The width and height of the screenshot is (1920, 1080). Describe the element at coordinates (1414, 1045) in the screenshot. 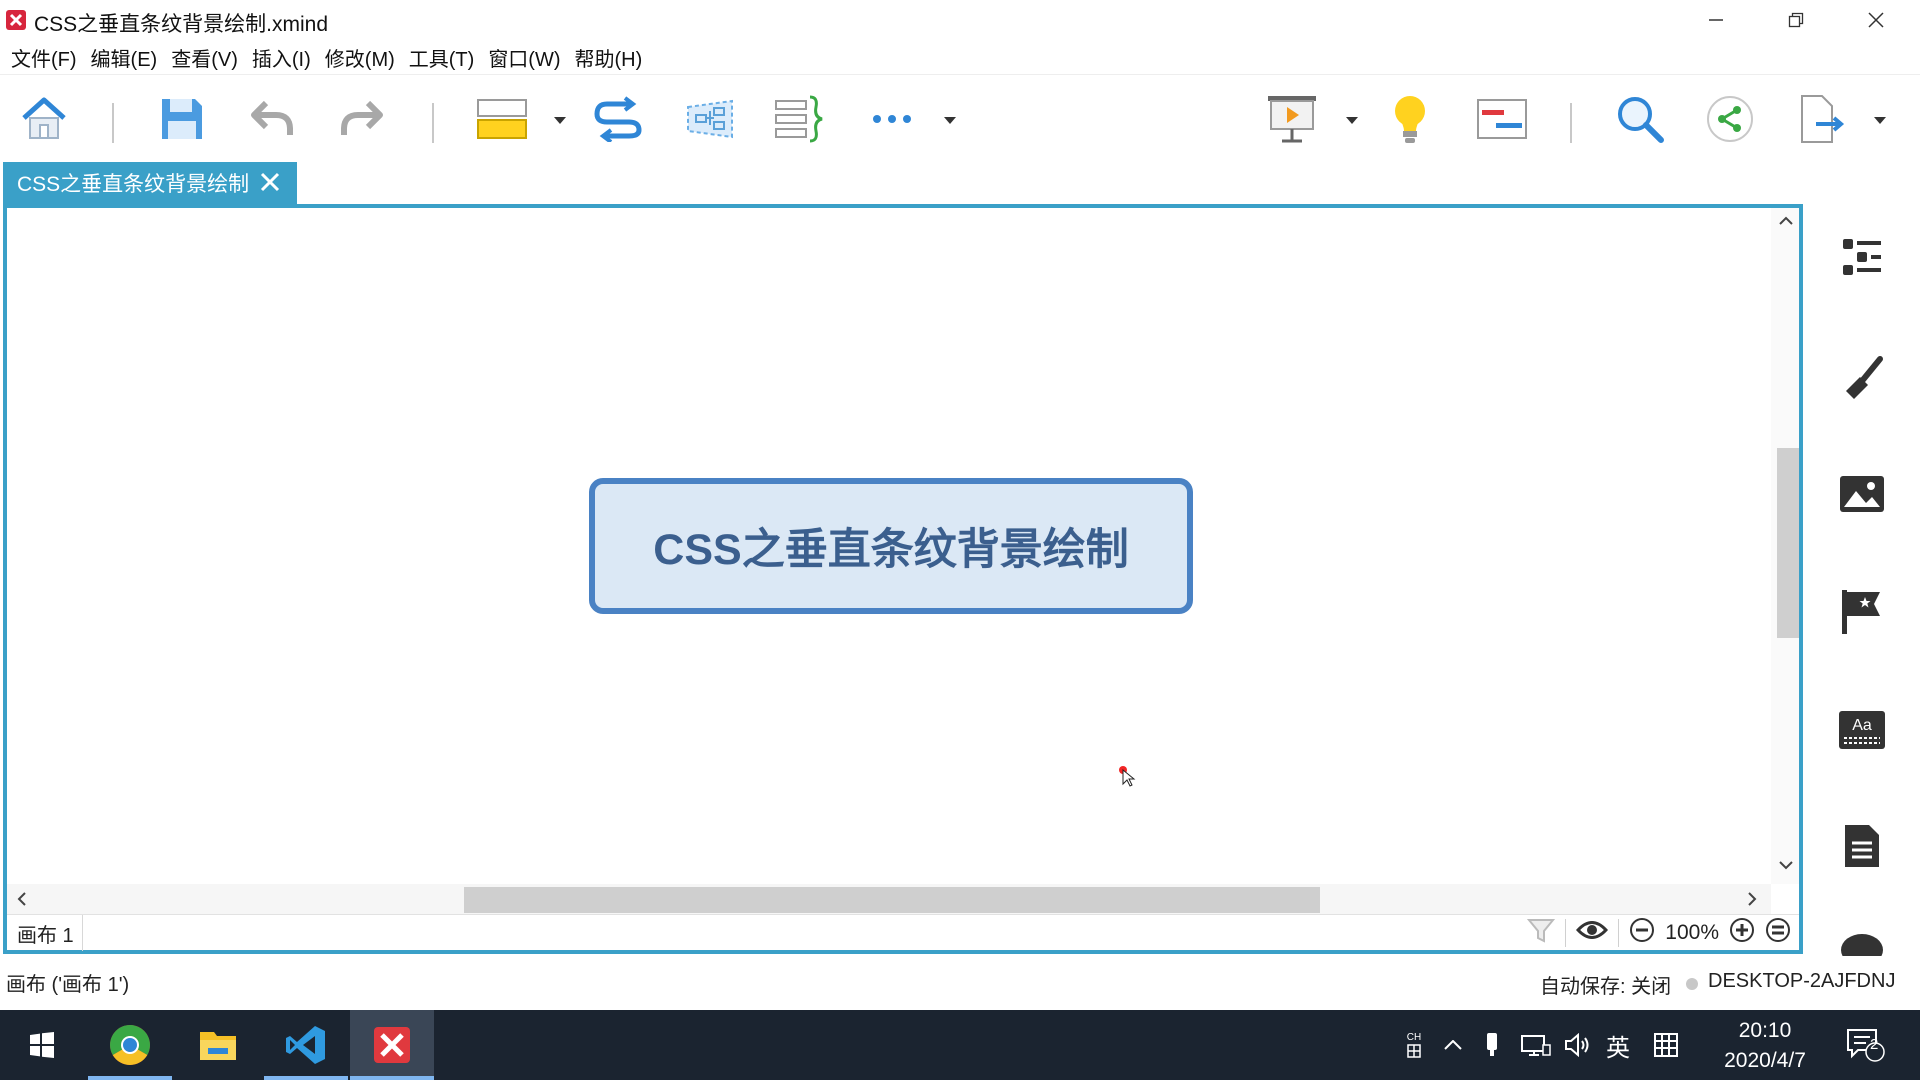

I see `ime-mode-icon: CH` at that location.